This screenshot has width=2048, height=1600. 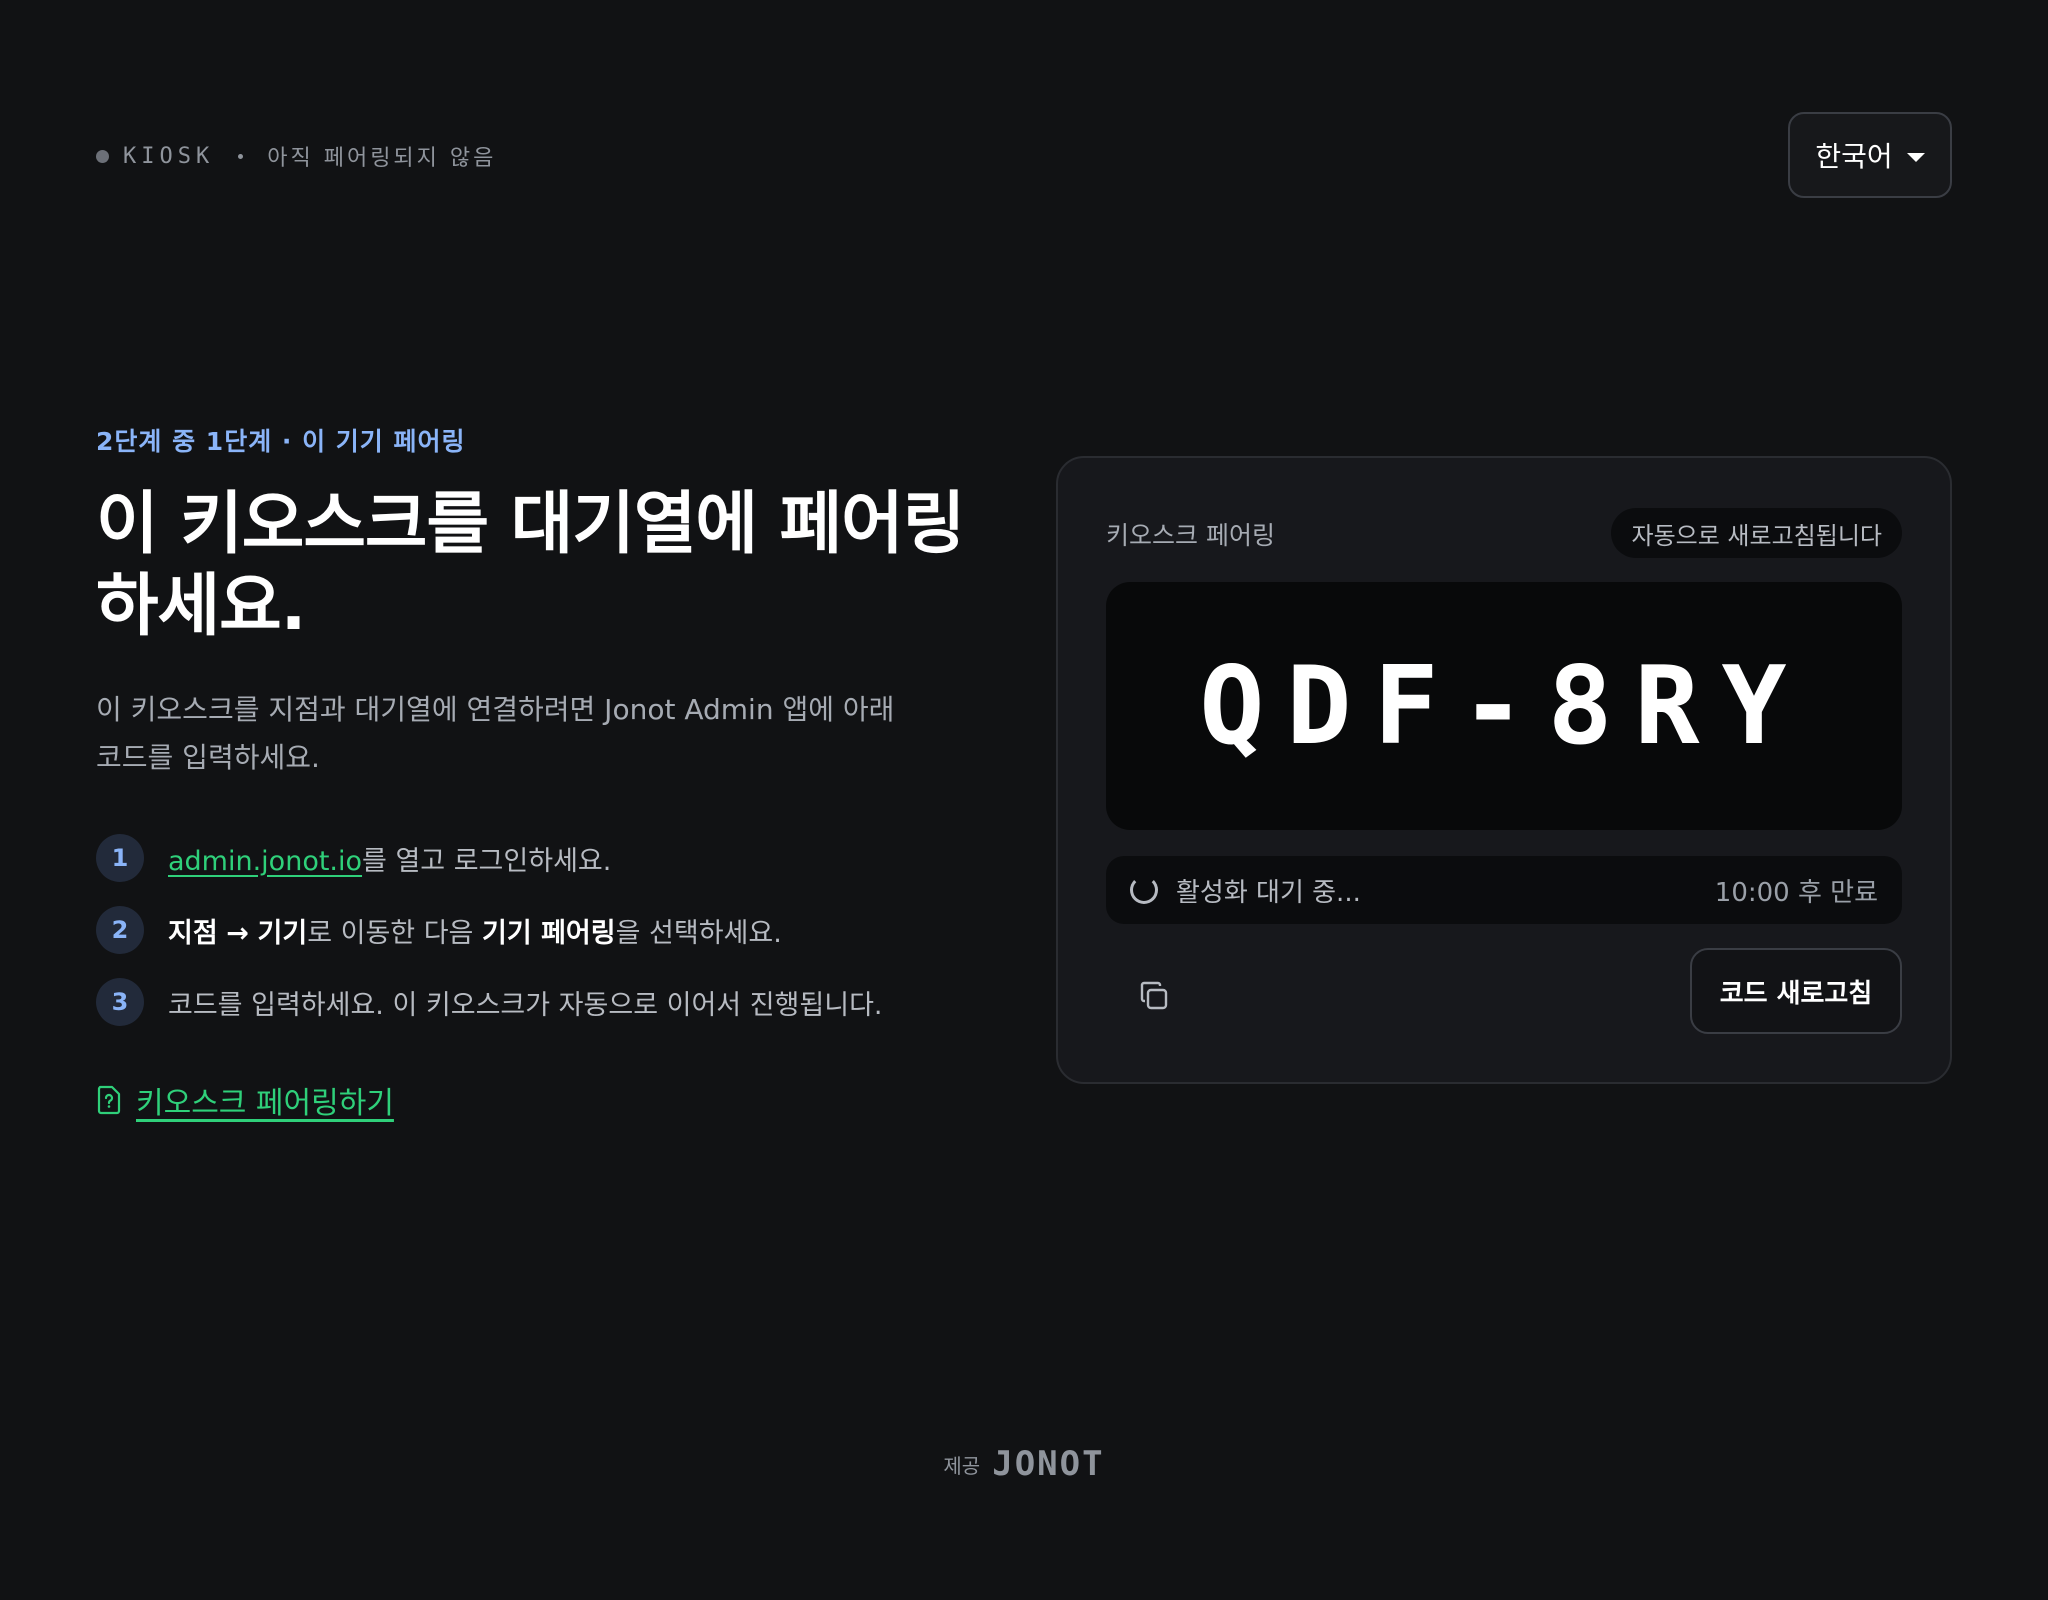 I want to click on auto-refresh-badge: 자동으로 새로고침됩니다, so click(x=1756, y=533).